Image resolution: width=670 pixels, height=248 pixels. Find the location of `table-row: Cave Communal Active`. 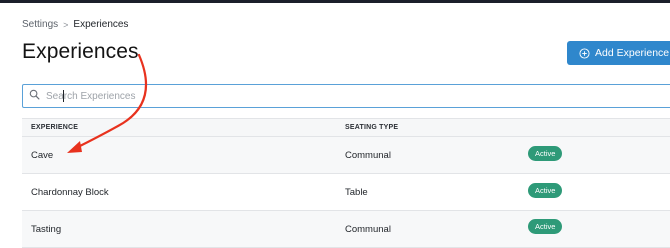

table-row: Cave Communal Active is located at coordinates (346, 155).